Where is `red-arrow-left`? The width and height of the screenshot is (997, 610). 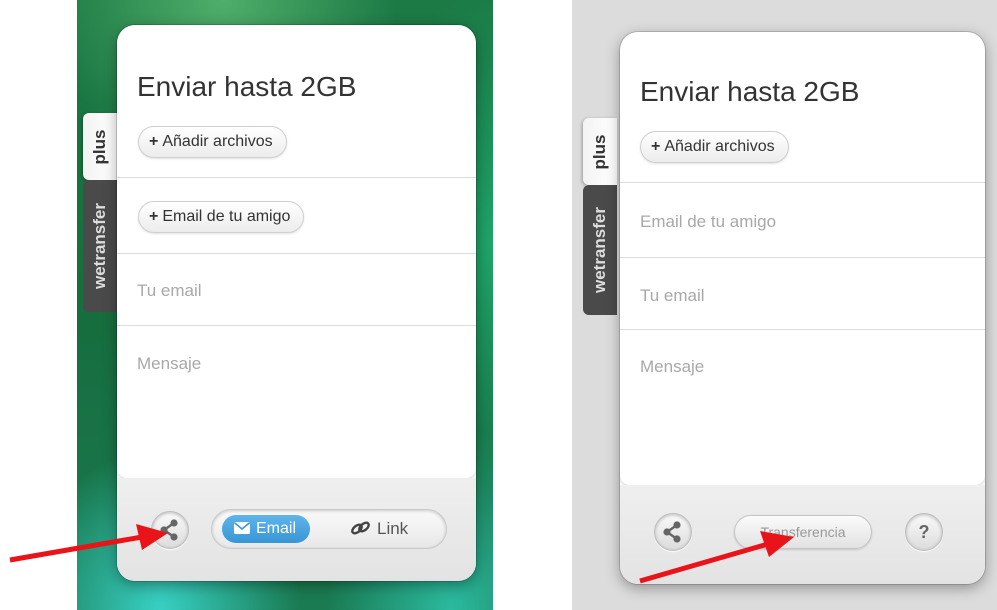 red-arrow-left is located at coordinates (88, 543).